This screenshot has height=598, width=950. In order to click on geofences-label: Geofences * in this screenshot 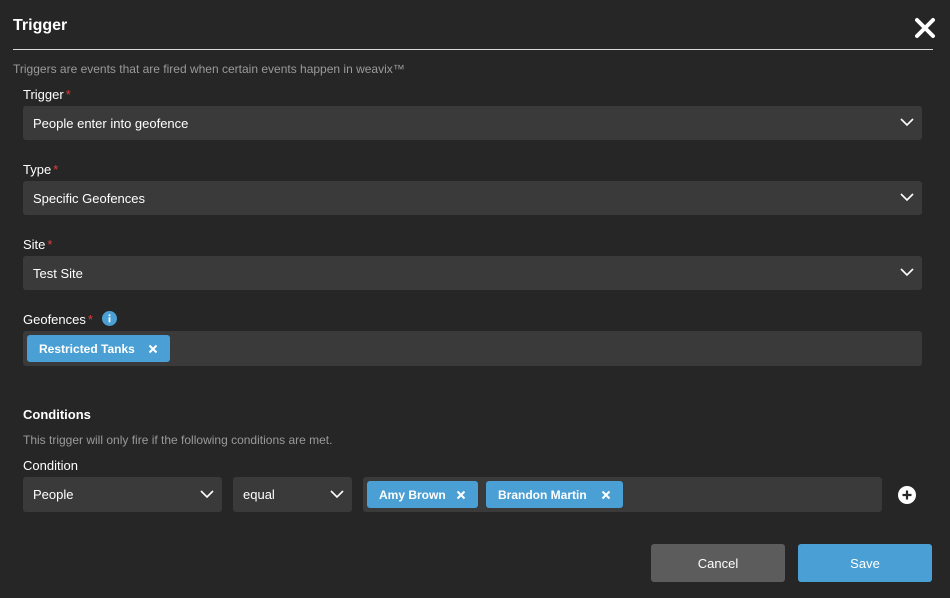, I will do `click(58, 319)`.